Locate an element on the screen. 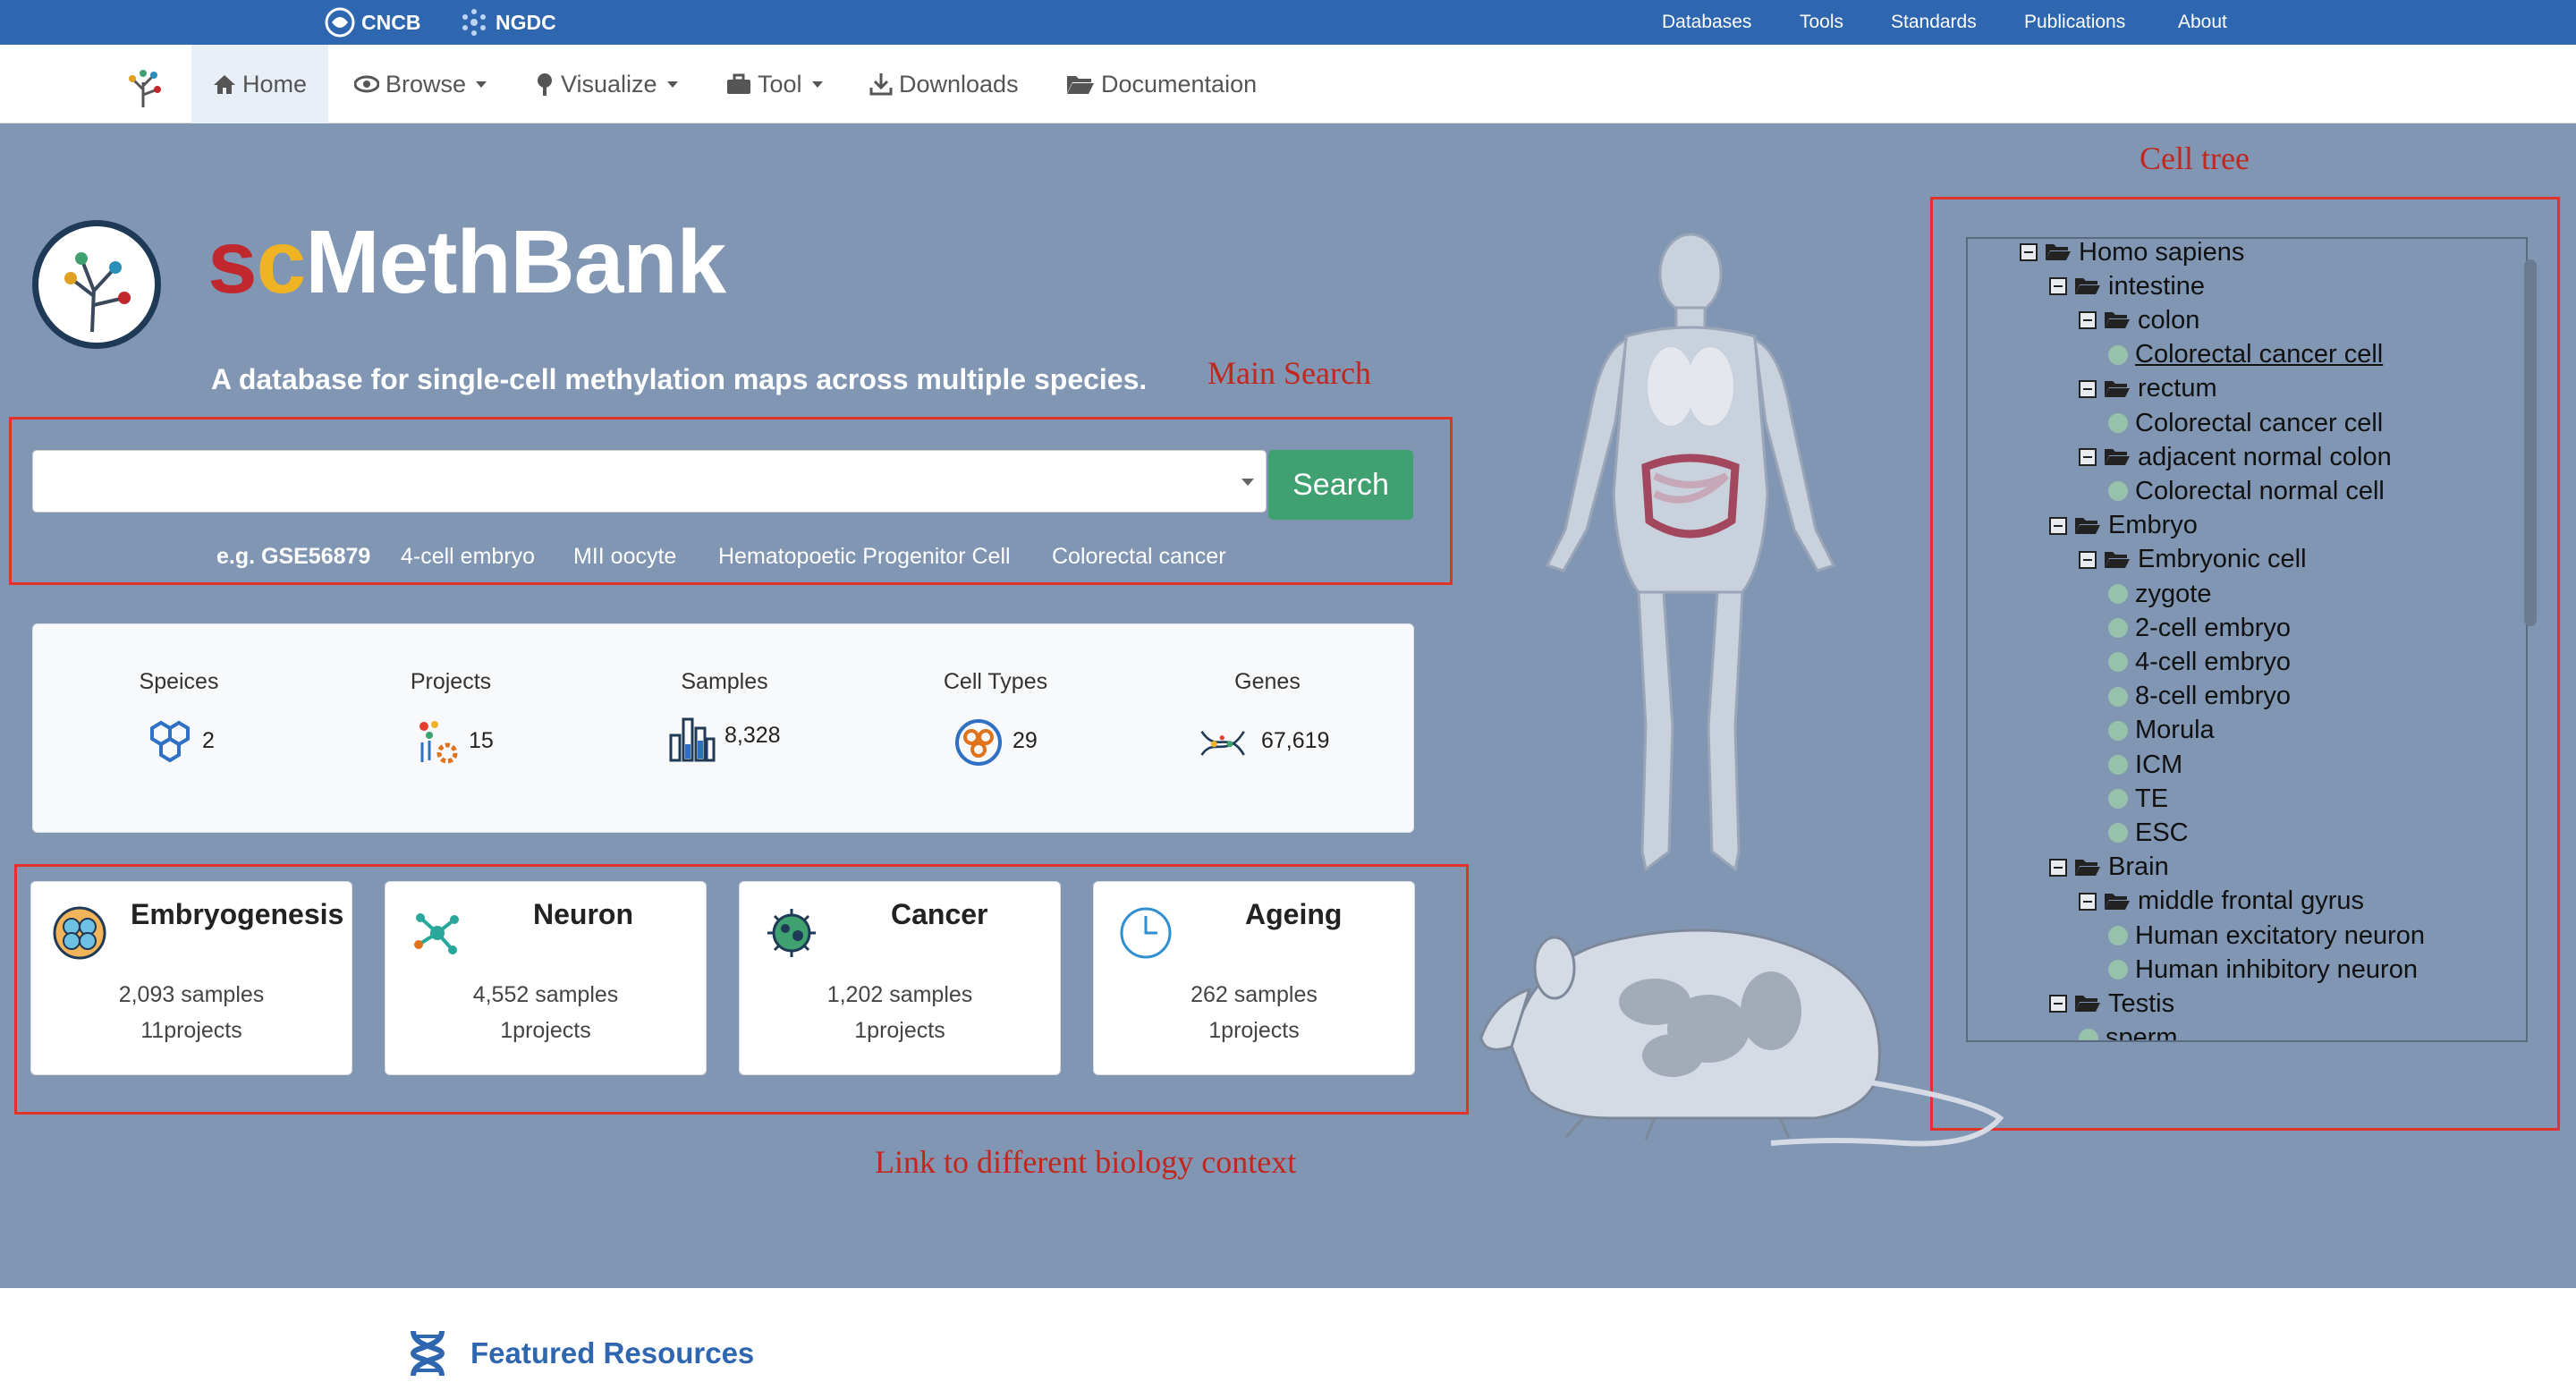 The width and height of the screenshot is (2576, 1399). tree-node-label: rectum is located at coordinates (2177, 388).